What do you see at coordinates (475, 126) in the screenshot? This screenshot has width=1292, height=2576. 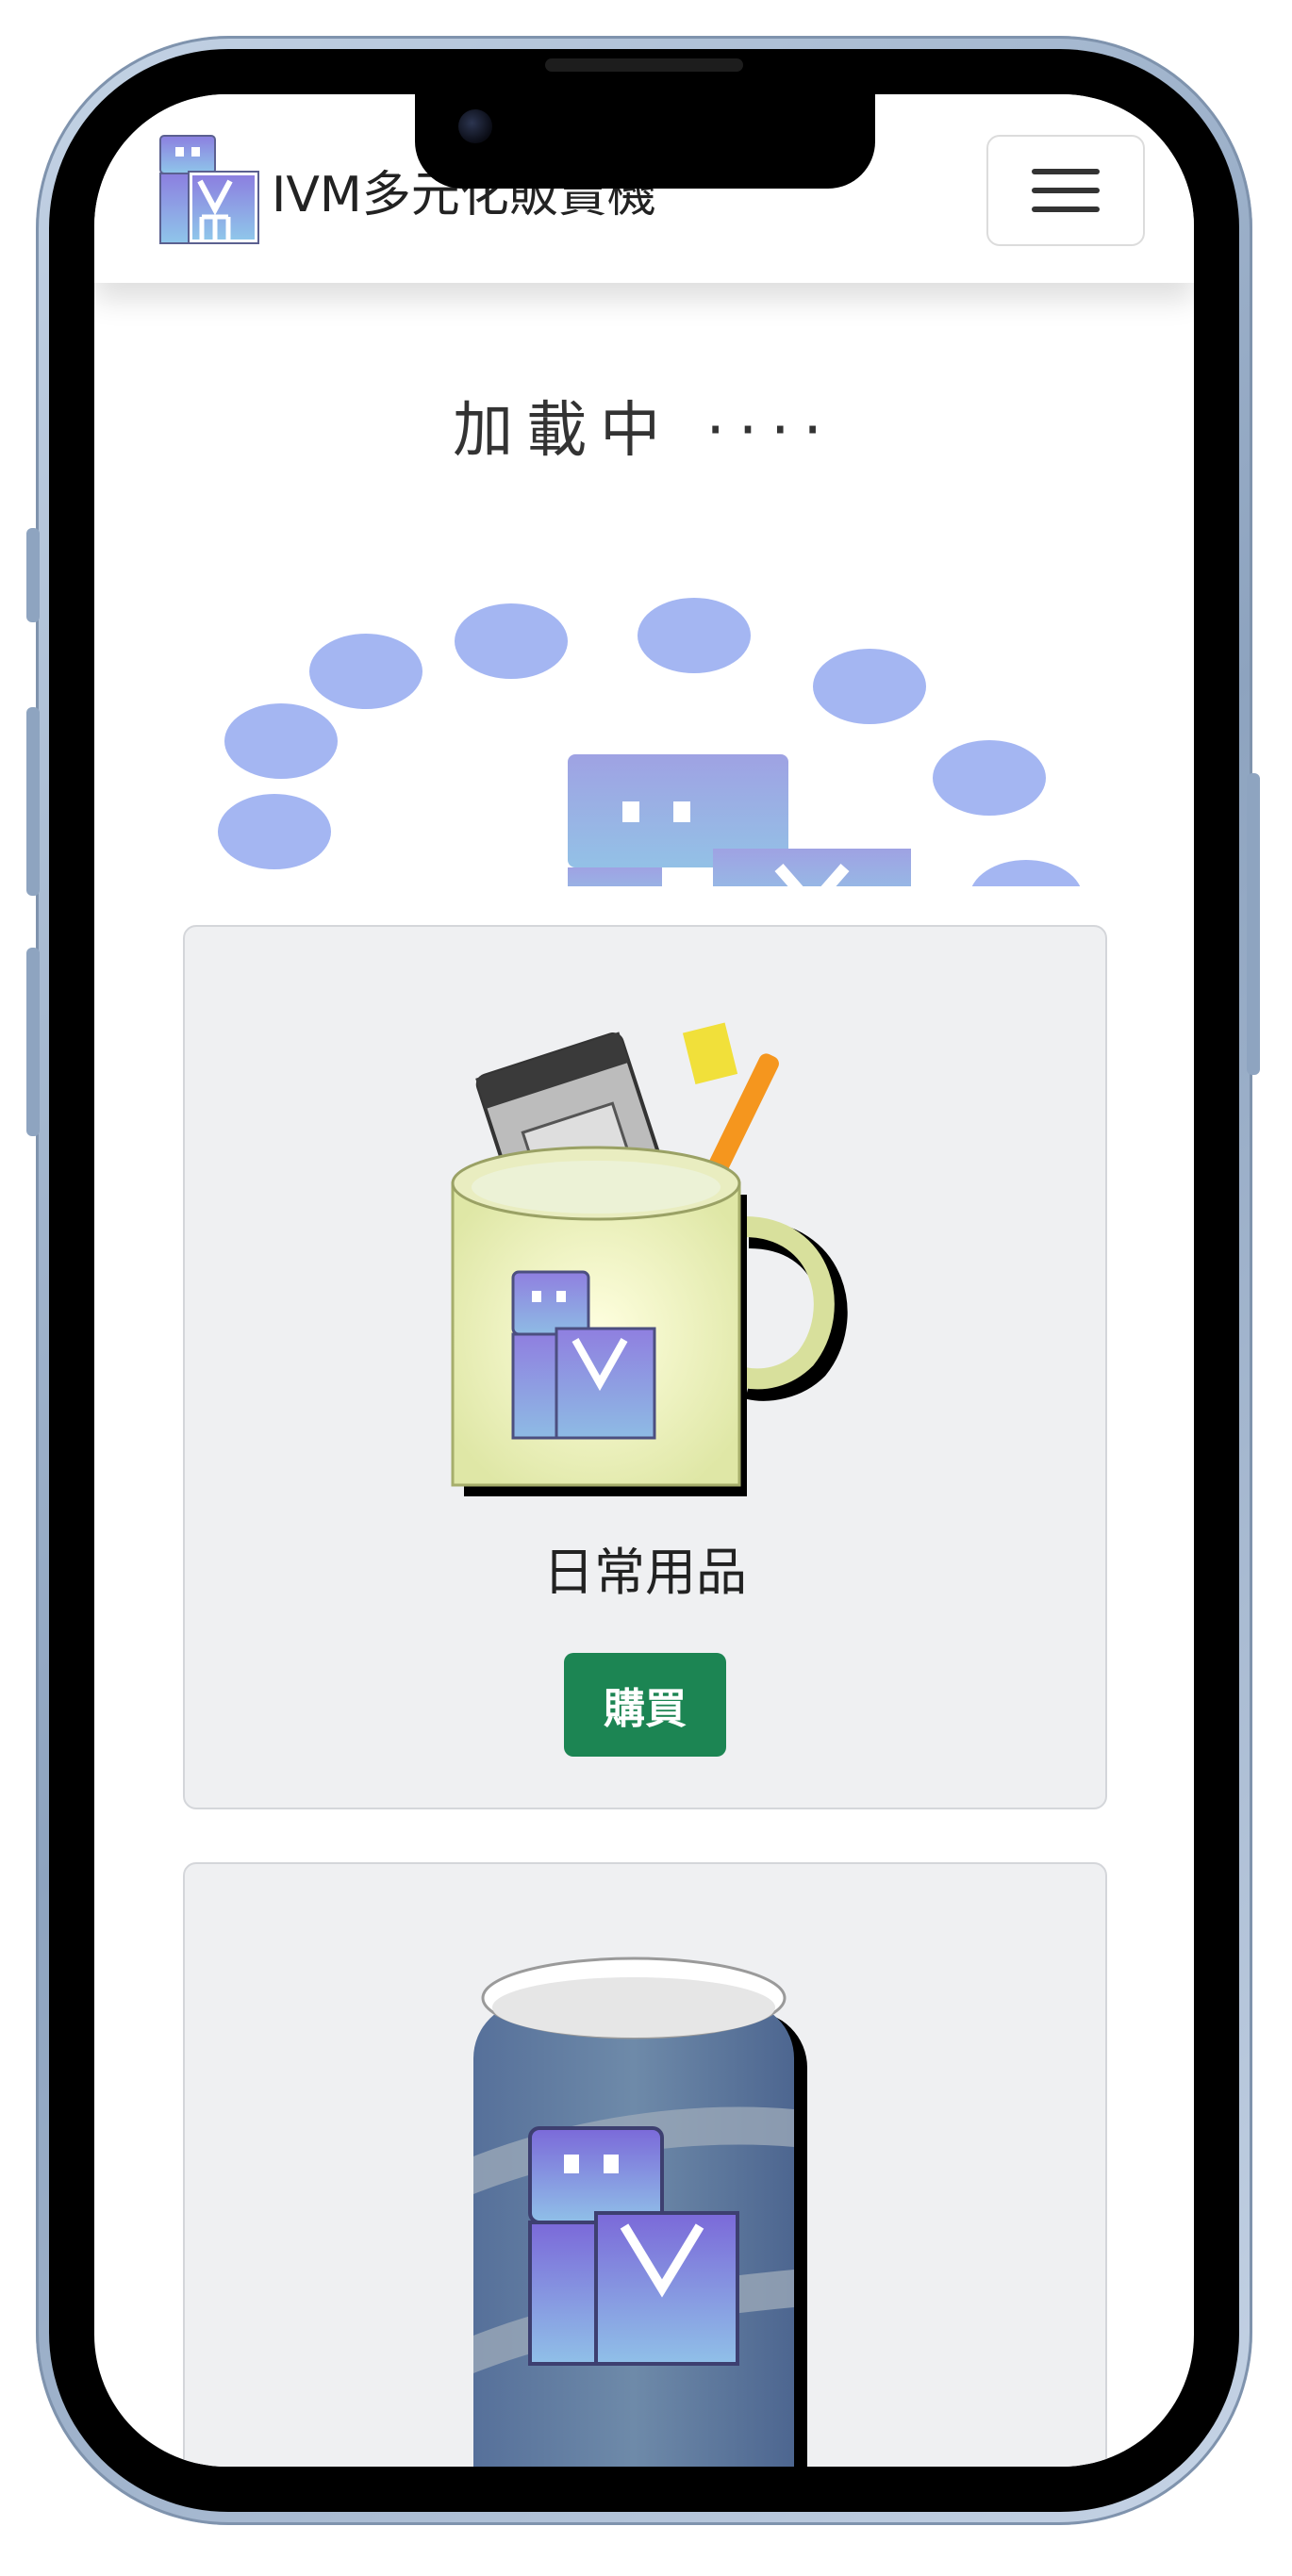 I see `front-camera-icon` at bounding box center [475, 126].